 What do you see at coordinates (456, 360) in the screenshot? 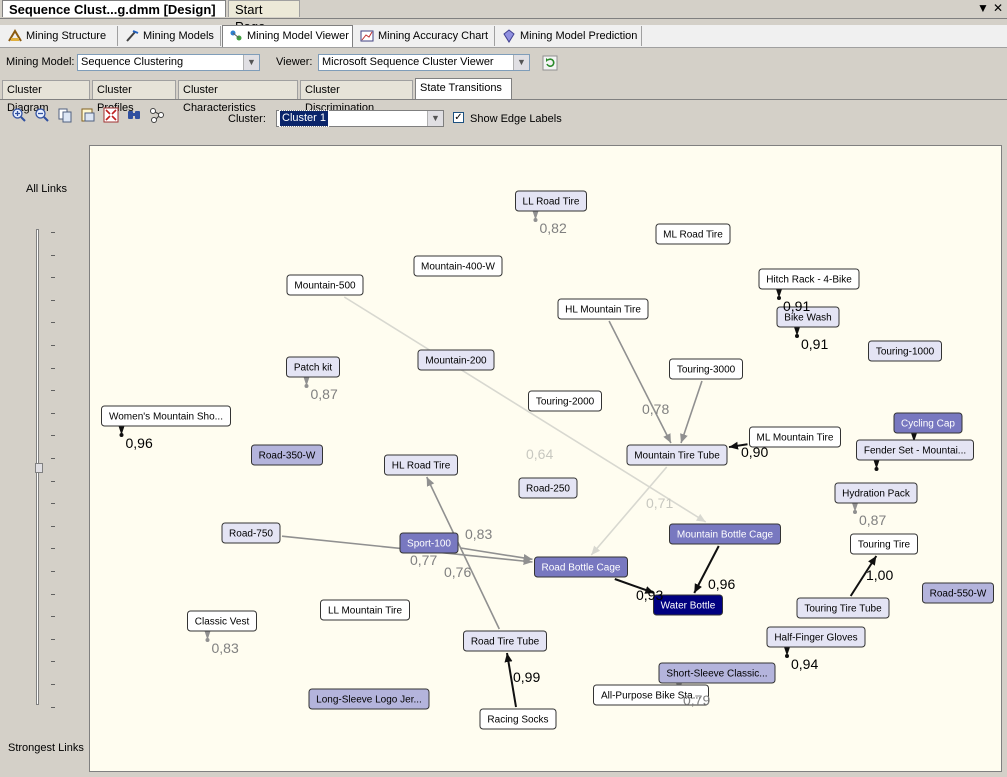
I see `node-mountain-200: Mountain-200` at bounding box center [456, 360].